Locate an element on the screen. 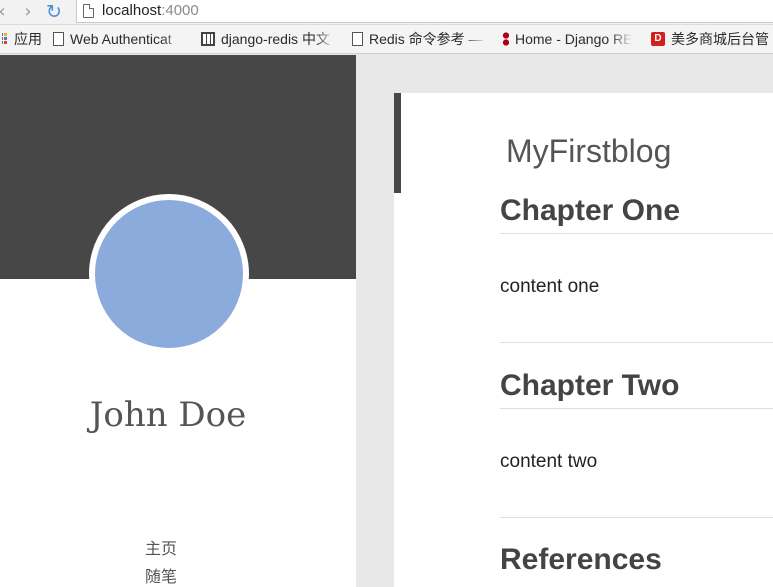 This screenshot has height=587, width=773. reload-icon: ↻ is located at coordinates (54, 12).